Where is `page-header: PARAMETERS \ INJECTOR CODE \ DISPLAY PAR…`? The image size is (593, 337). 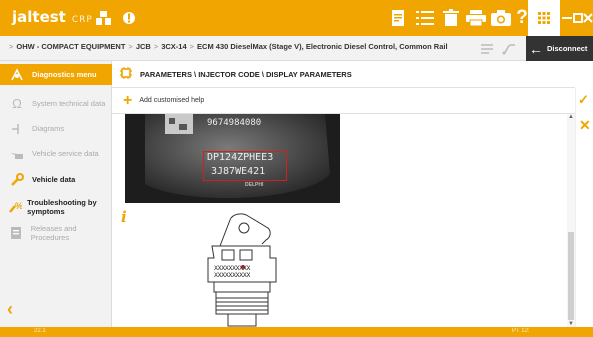 page-header: PARAMETERS \ INJECTOR CODE \ DISPLAY PAR… is located at coordinates (343, 74).